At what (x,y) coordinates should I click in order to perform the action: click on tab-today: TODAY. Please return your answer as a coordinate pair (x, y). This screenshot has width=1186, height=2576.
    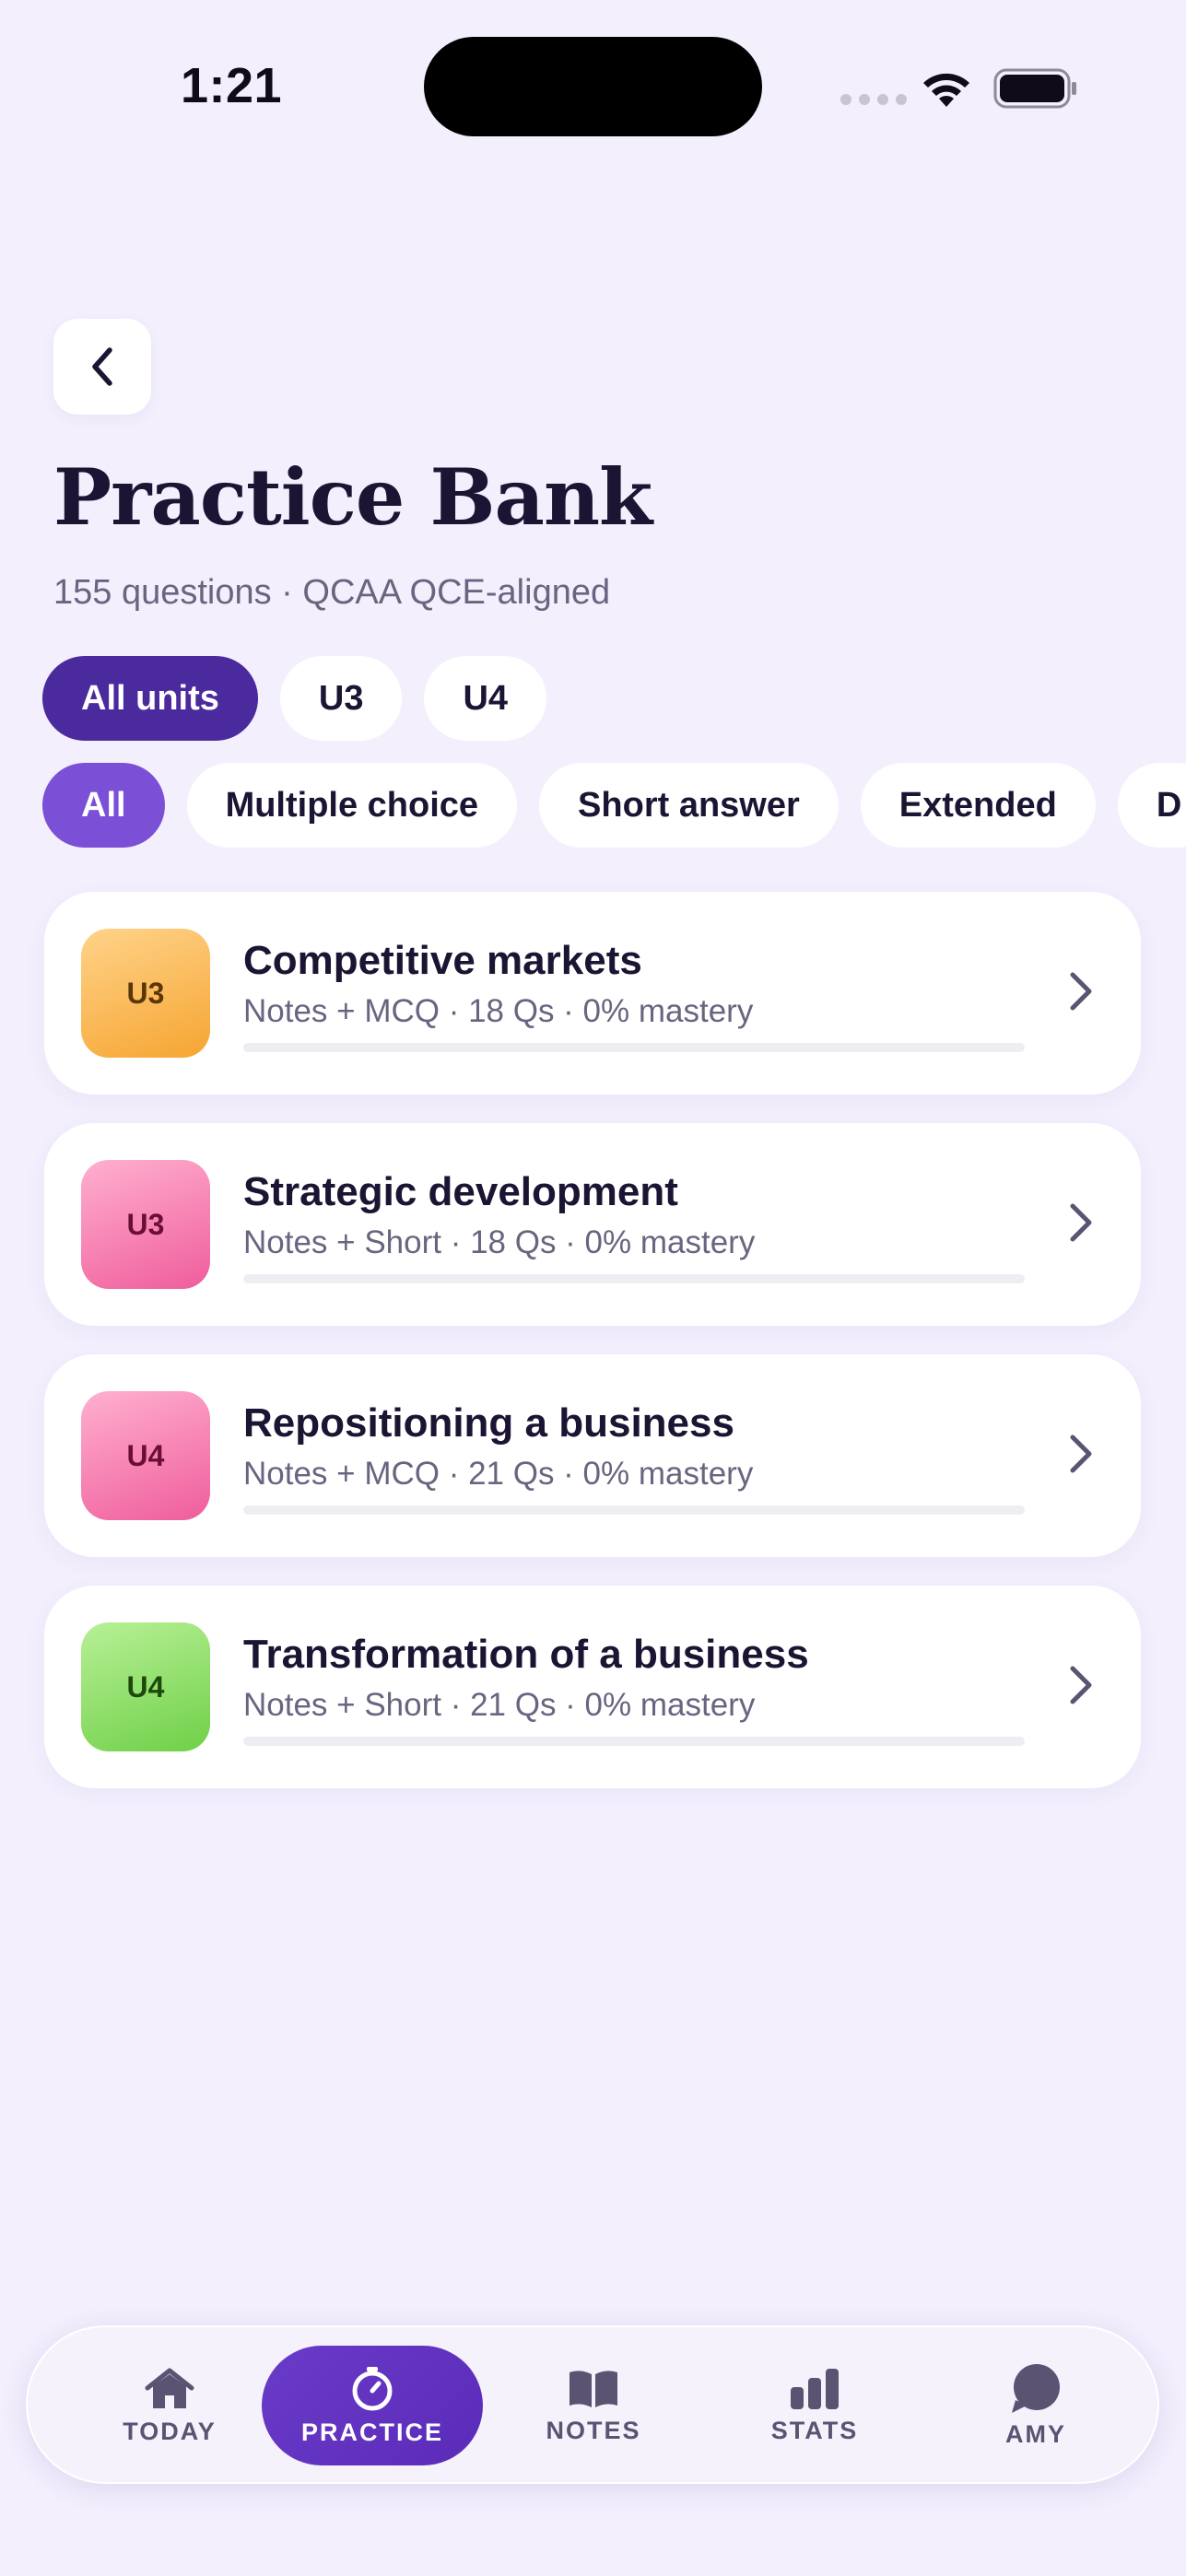
    Looking at the image, I should click on (169, 2405).